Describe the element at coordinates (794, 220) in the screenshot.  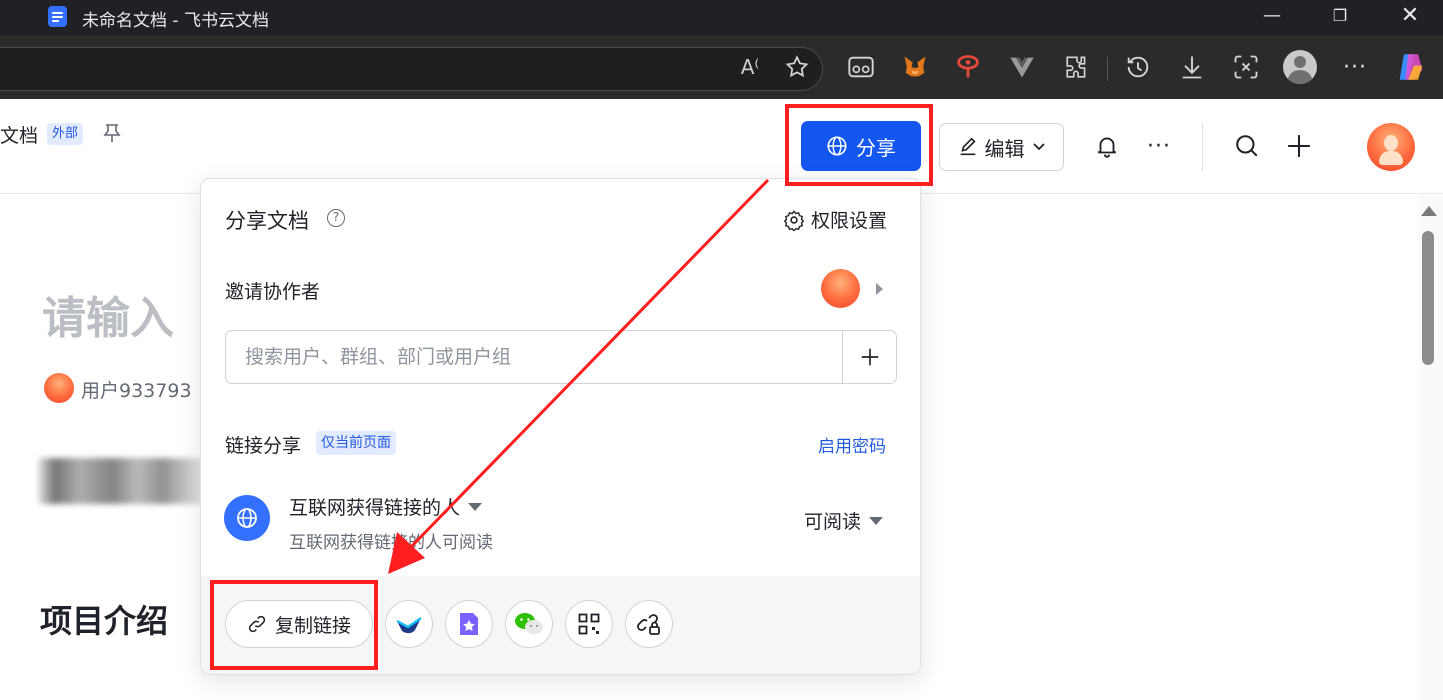
I see `gear-icon` at that location.